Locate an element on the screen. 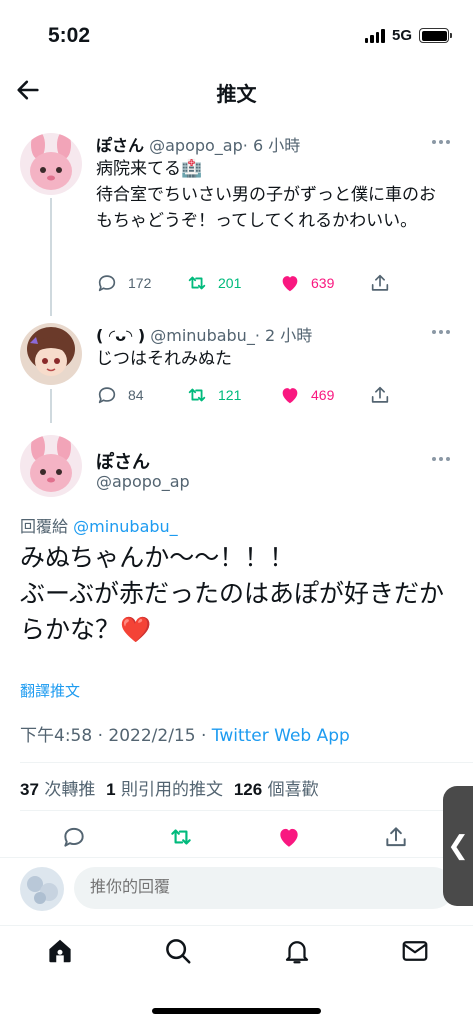 The width and height of the screenshot is (473, 1024). tab-messages is located at coordinates (415, 951).